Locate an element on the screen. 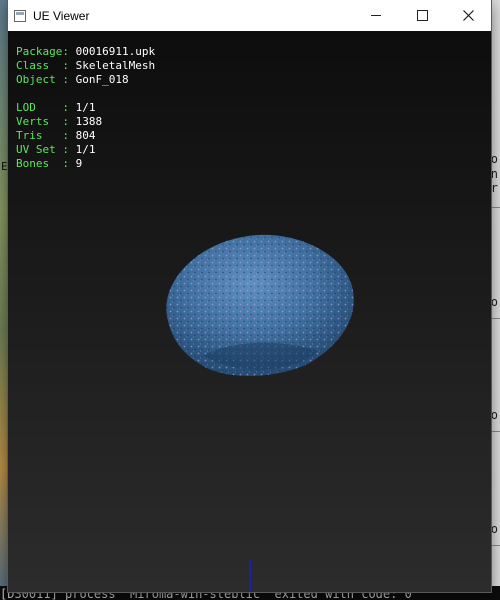 This screenshot has width=500, height=600. background-glyph: E is located at coordinates (4, 166).